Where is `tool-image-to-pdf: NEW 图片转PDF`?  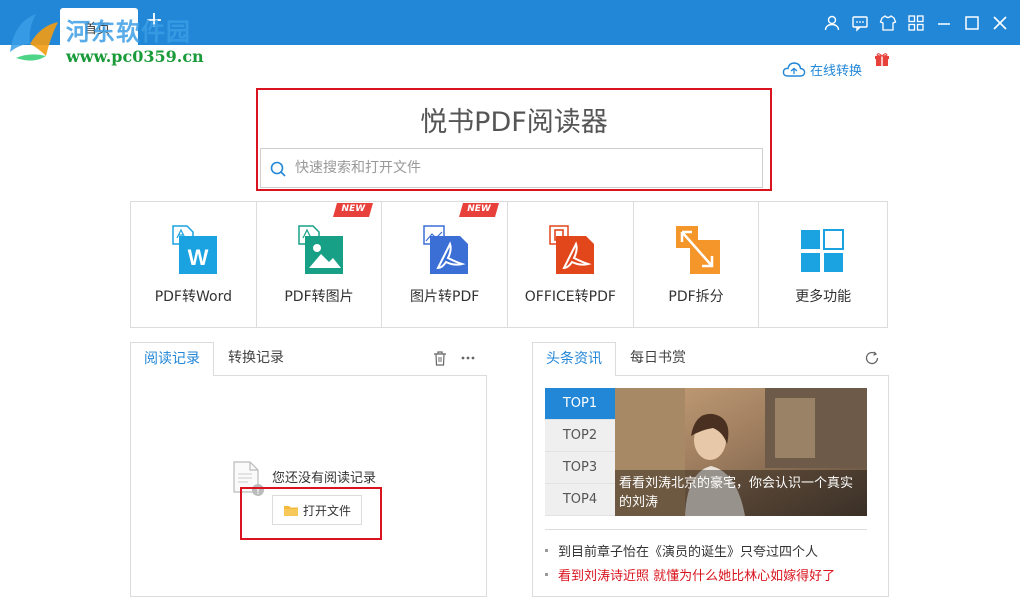
tool-image-to-pdf: NEW 图片转PDF is located at coordinates (445, 264).